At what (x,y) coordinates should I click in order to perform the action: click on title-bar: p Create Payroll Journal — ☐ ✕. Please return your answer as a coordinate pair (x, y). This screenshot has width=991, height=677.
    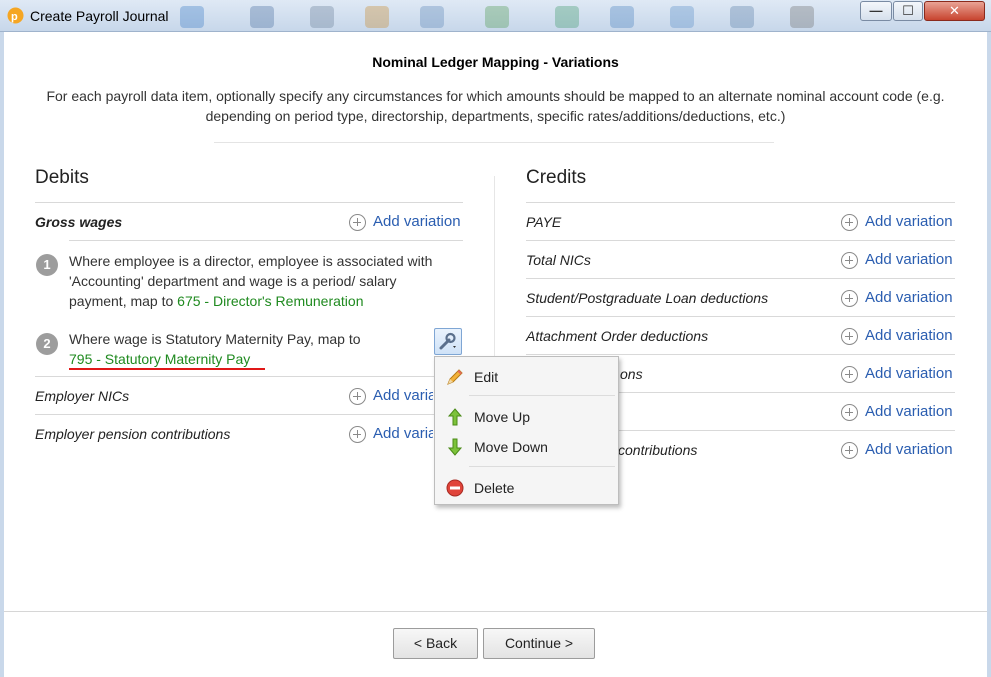
    Looking at the image, I should click on (495, 16).